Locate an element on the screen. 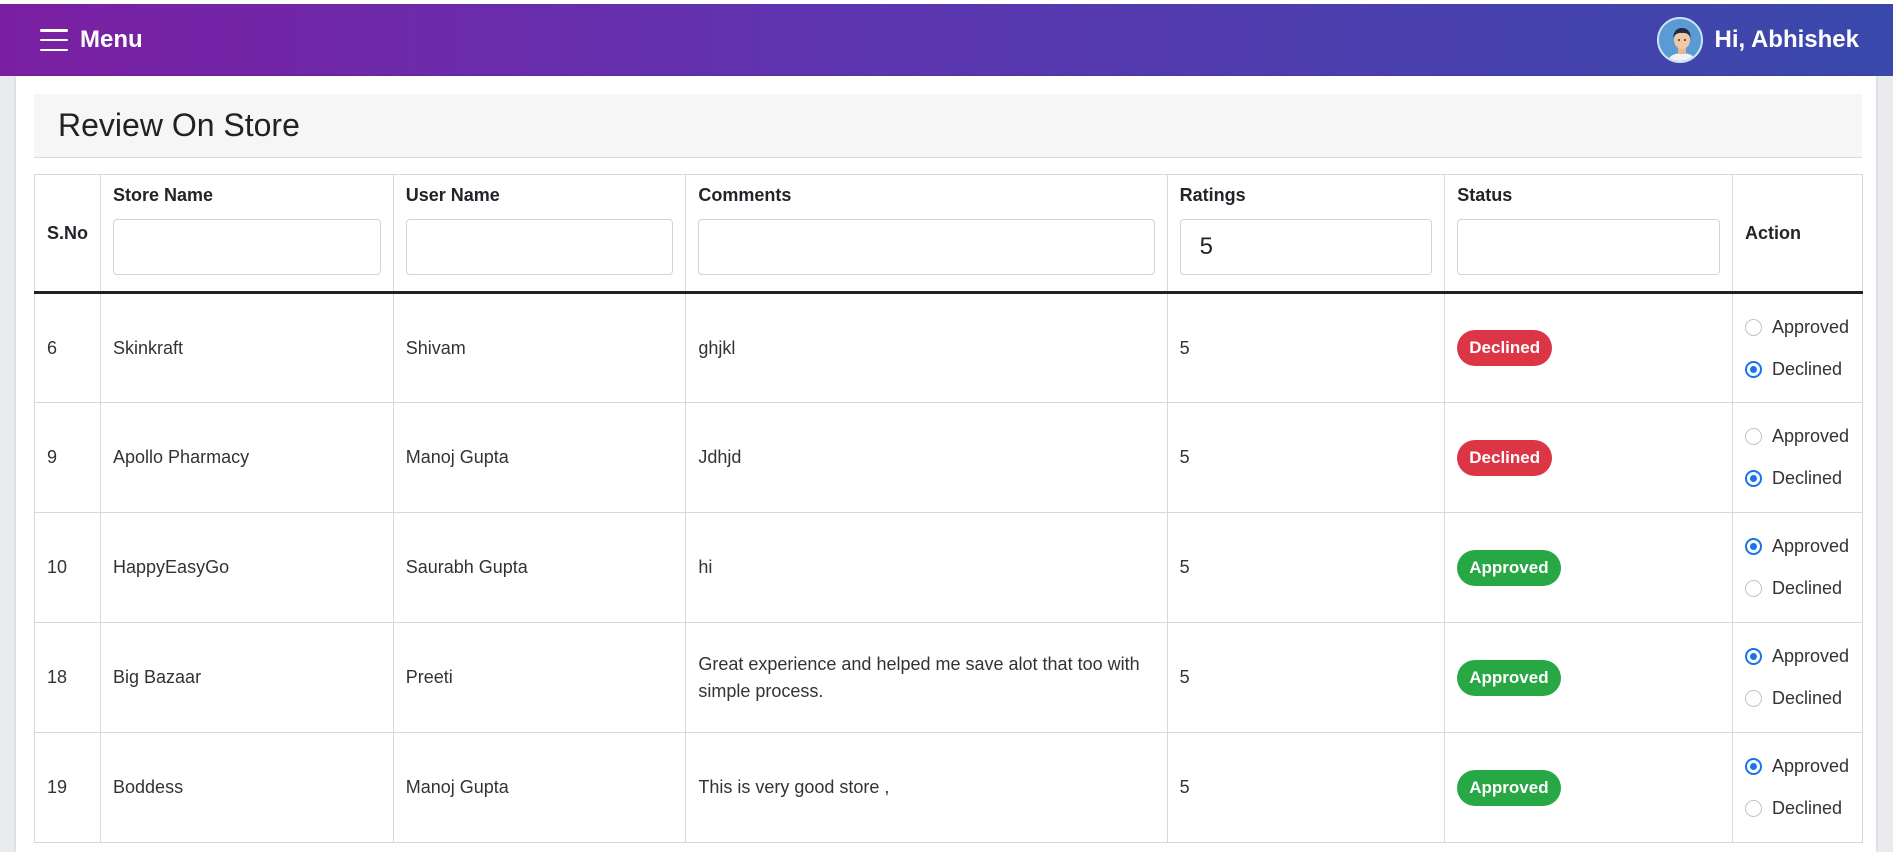 The width and height of the screenshot is (1893, 852). user-name-filter-input is located at coordinates (539, 247).